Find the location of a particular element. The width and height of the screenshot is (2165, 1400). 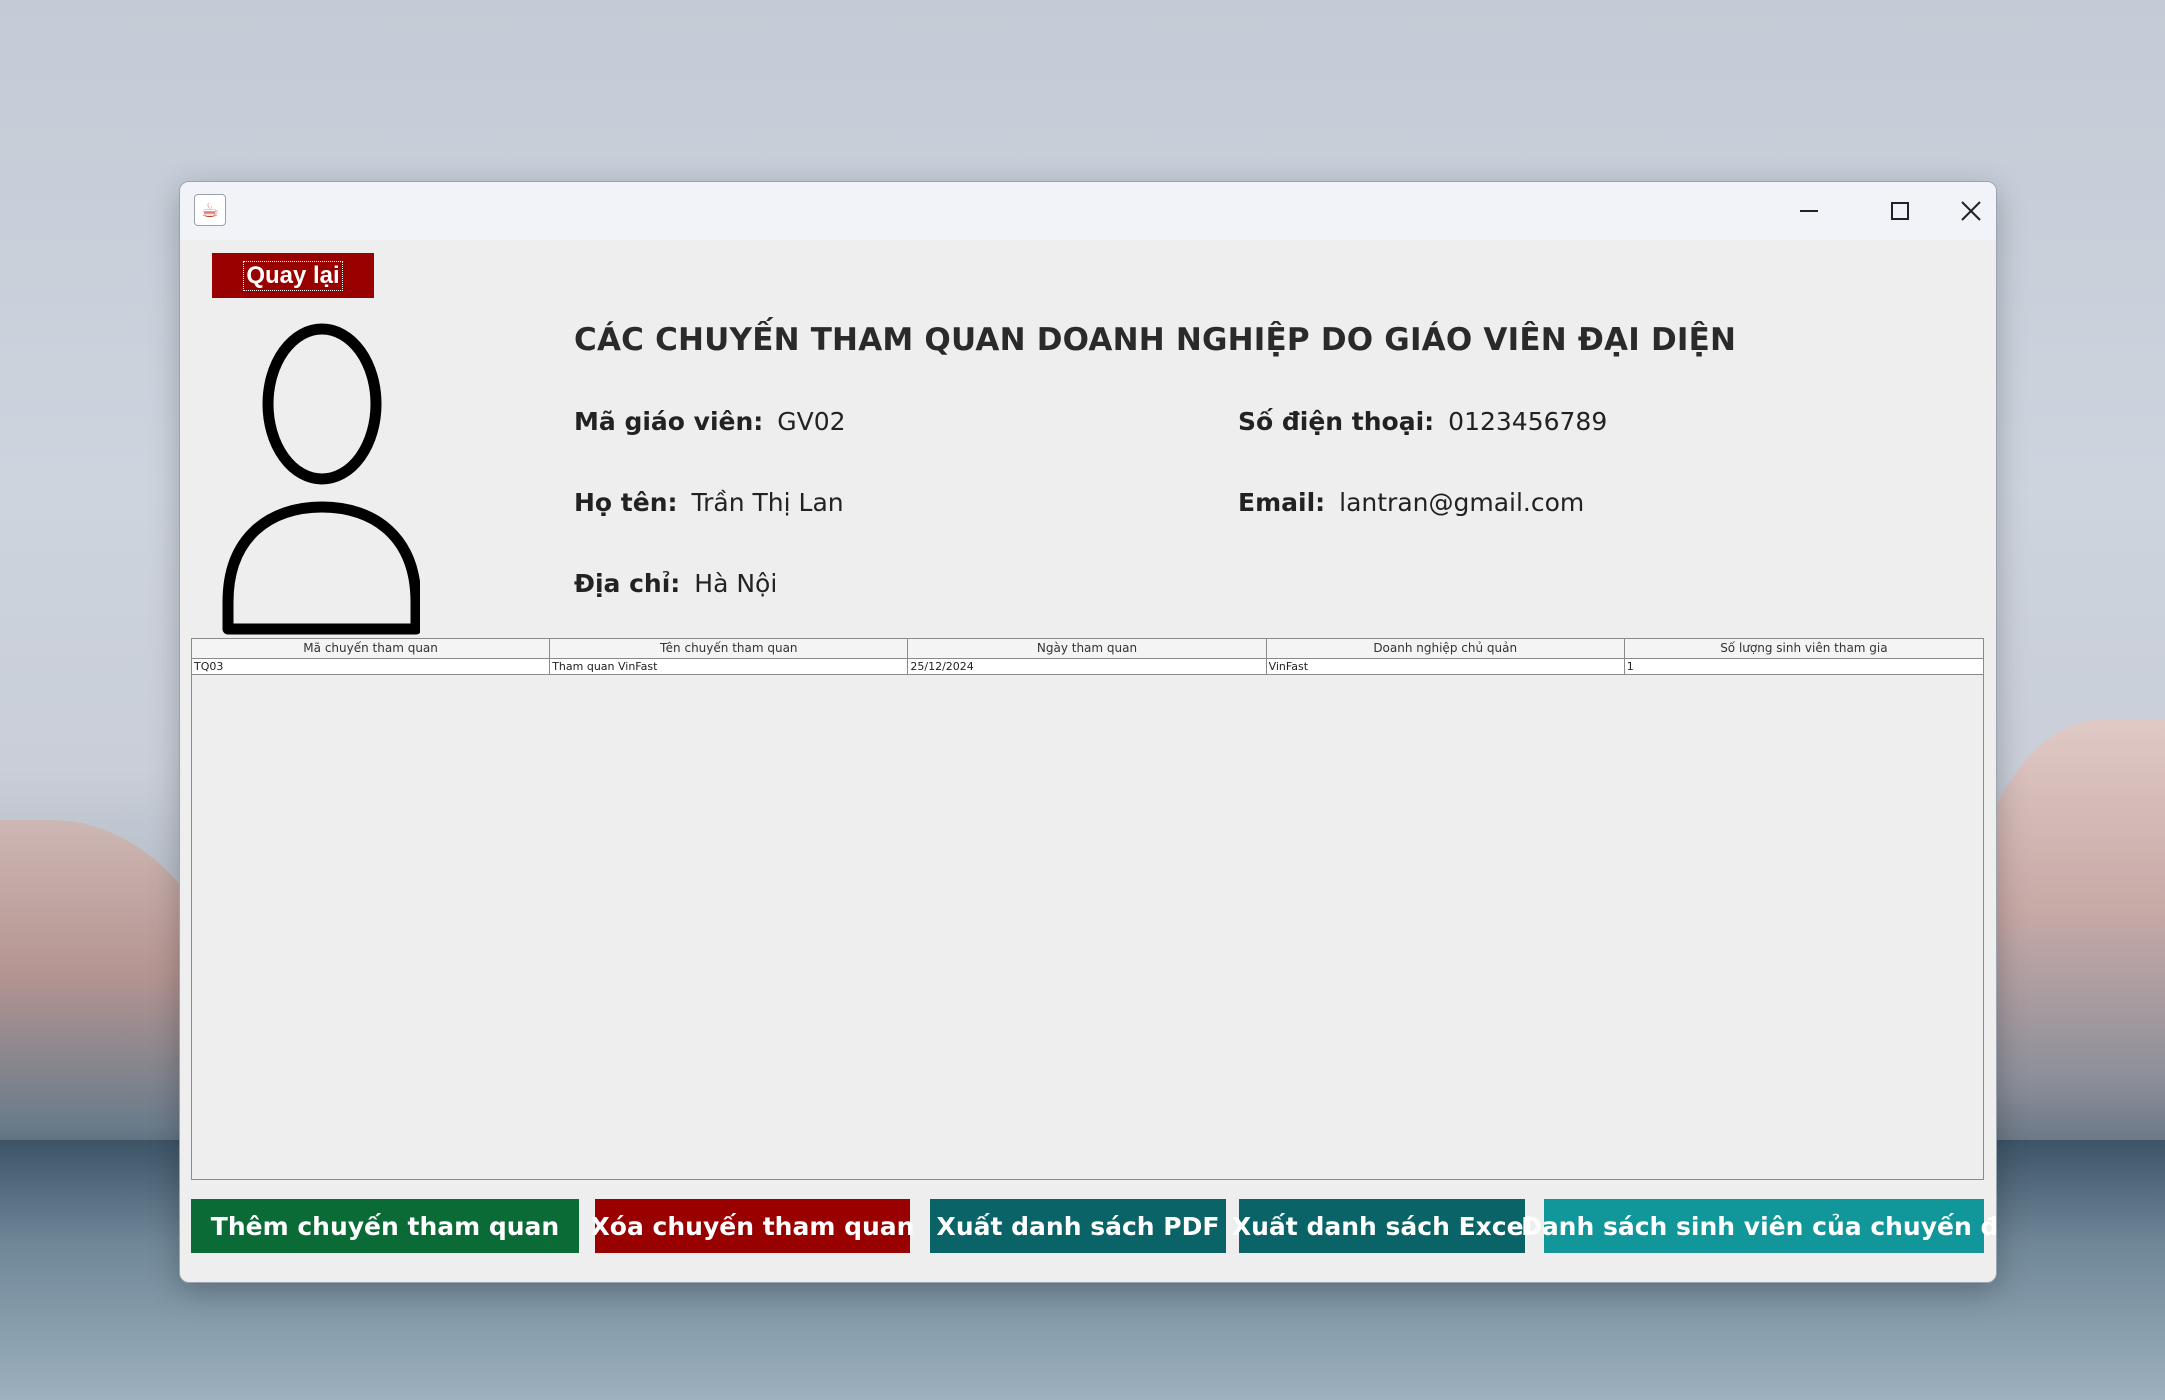

teacher-phone: Số điện thoại: 0123456789 is located at coordinates (1422, 421).